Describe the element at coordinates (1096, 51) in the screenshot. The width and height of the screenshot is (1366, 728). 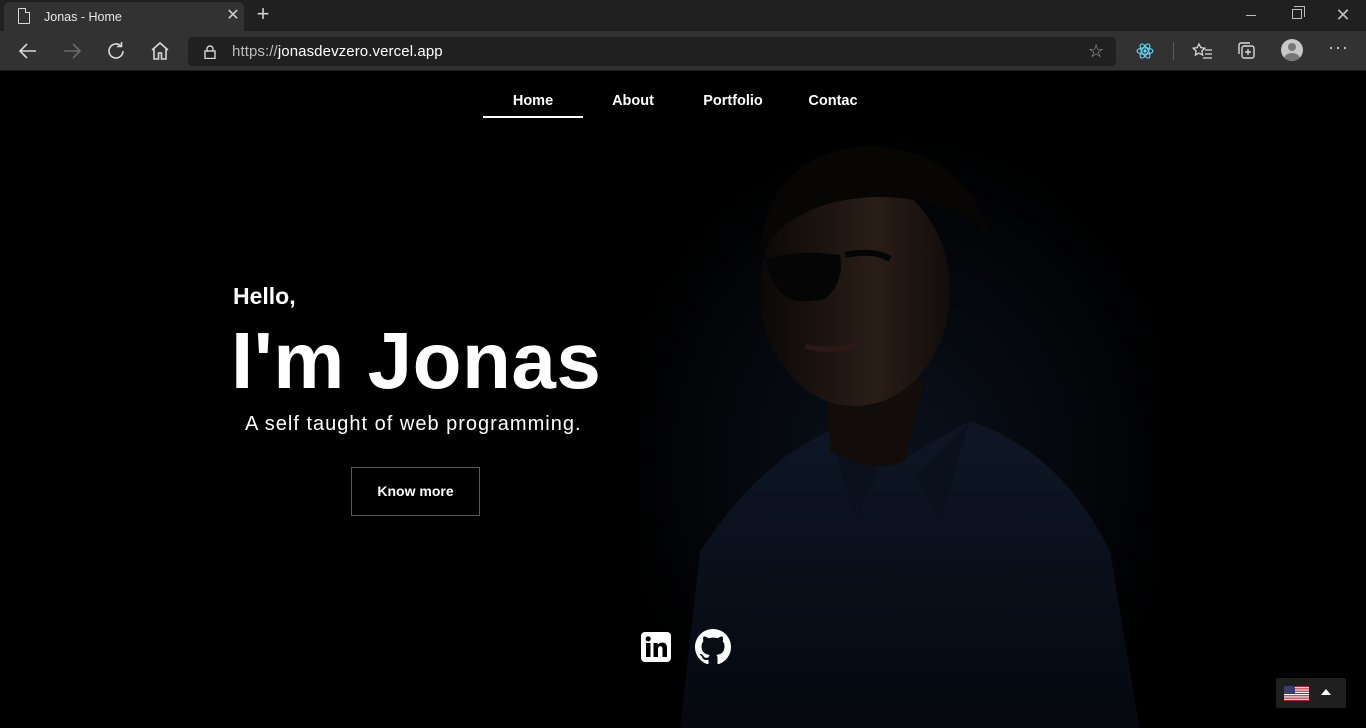
I see `star-icon: ☆` at that location.